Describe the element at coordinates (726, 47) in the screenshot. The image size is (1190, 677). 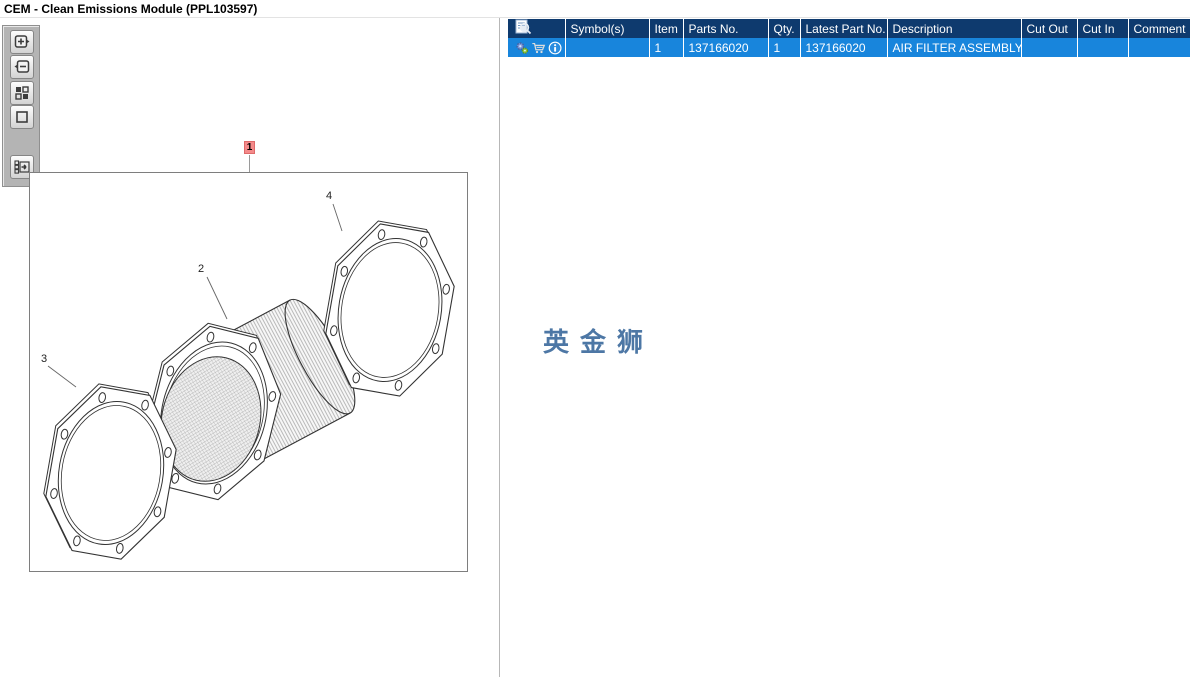
I see `cell-parts-no: 137166020` at that location.